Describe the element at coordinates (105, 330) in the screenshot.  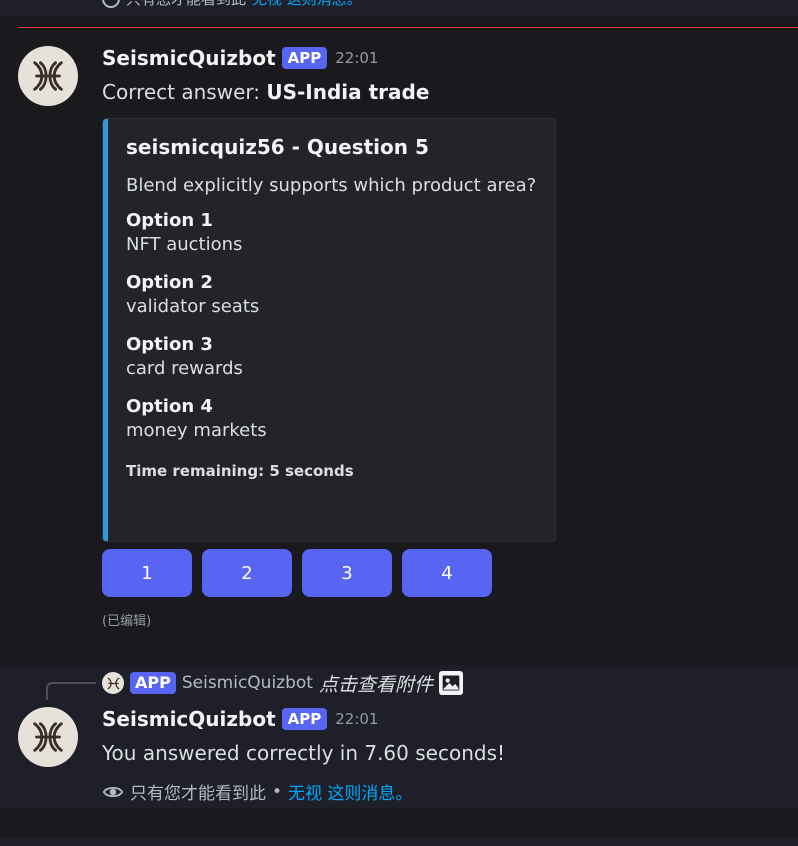
I see `embed-accent-bar` at that location.